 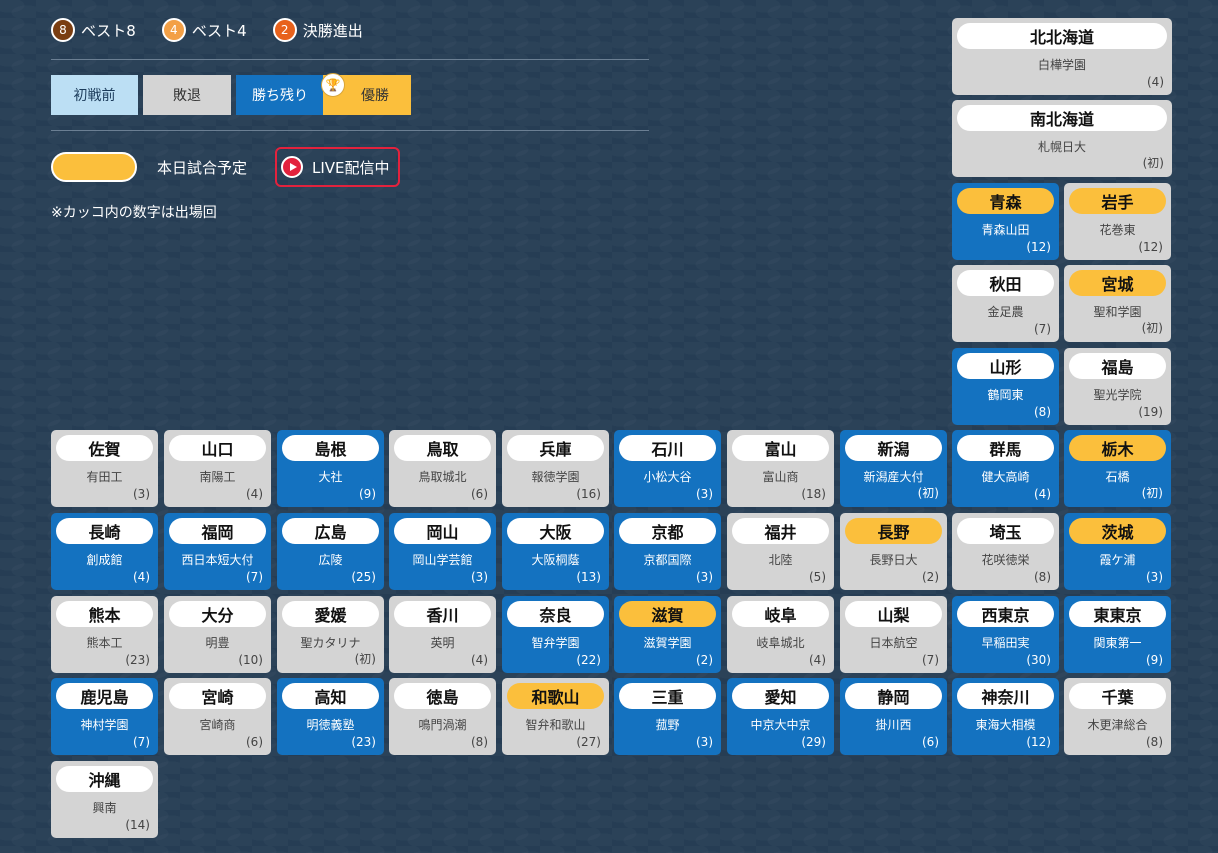 I want to click on prefecture-name: 北北海道, so click(x=1062, y=36).